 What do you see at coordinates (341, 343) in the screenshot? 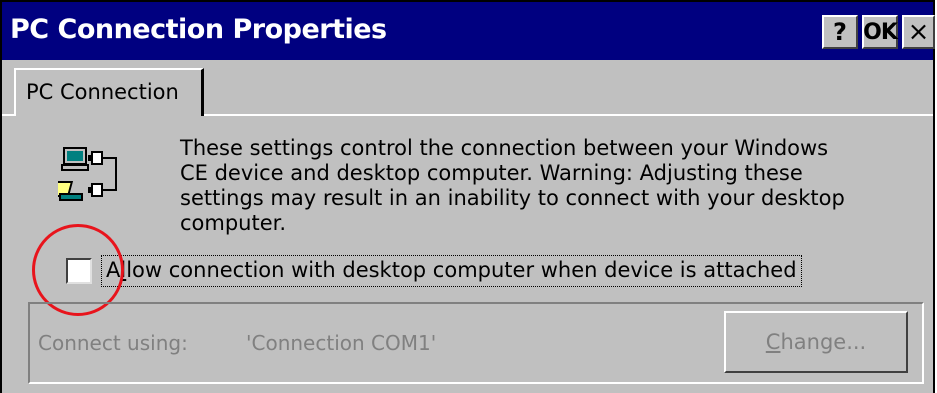
I see `connection-value: 'Connection COM1'` at bounding box center [341, 343].